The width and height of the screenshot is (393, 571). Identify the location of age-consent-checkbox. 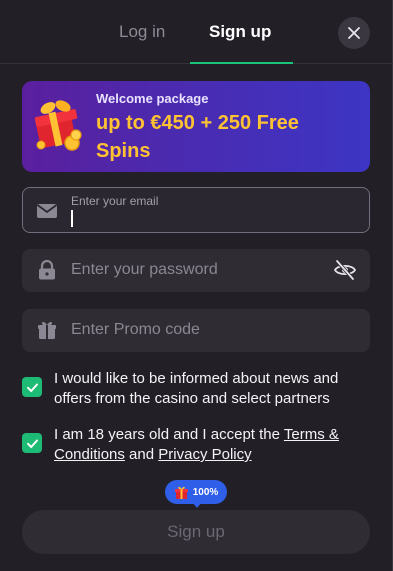
(32, 443).